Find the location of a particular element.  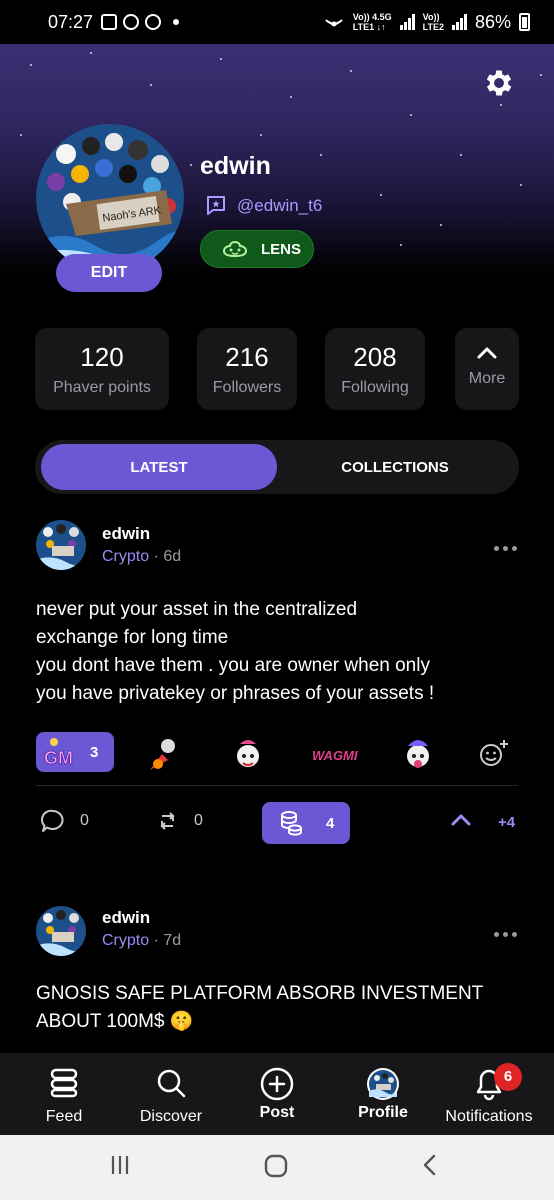

sim1-network: Vo)) 4.5G LTE1 ↓↑ is located at coordinates (372, 22).